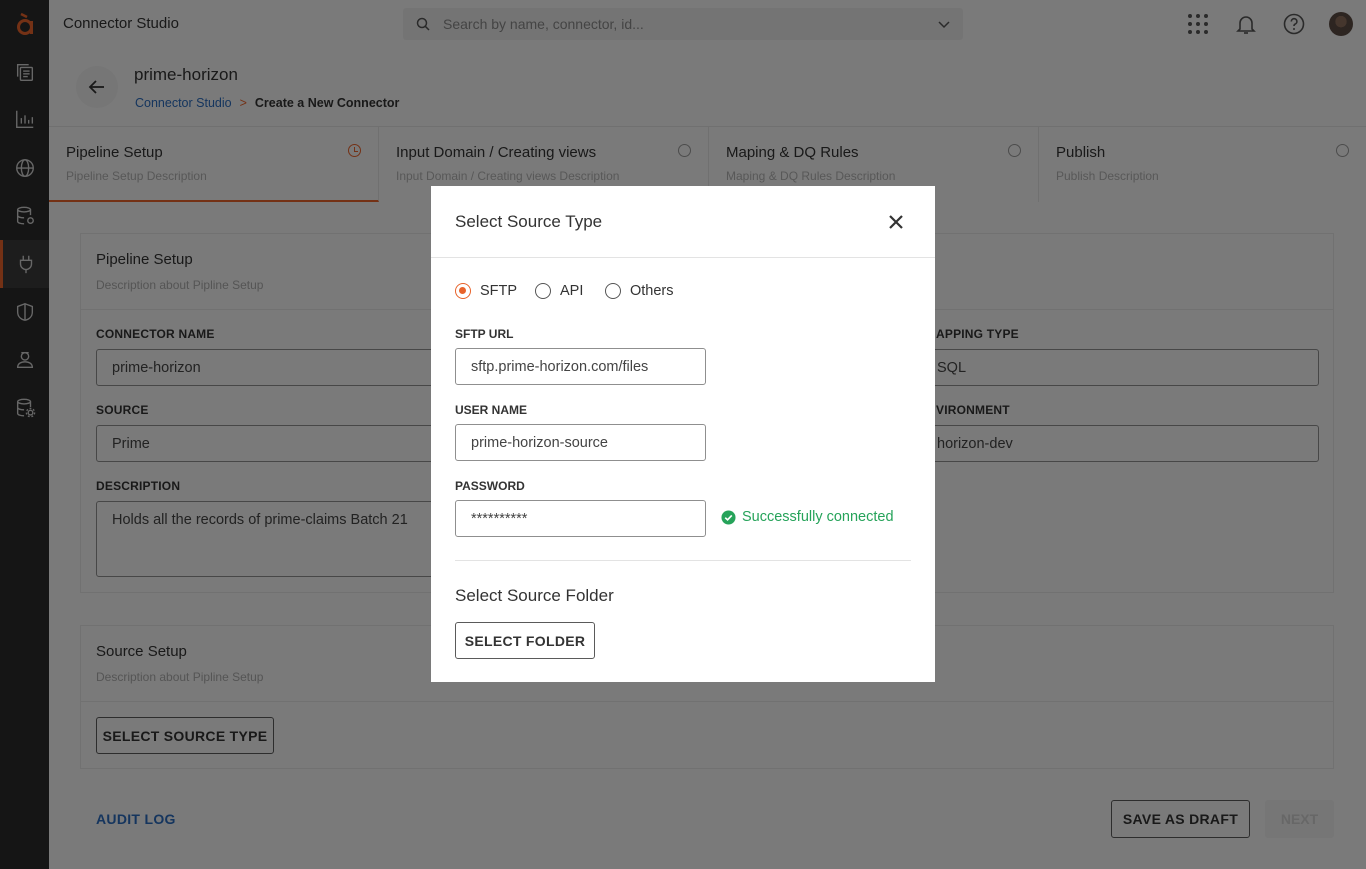 The height and width of the screenshot is (869, 1366). Describe the element at coordinates (896, 222) in the screenshot. I see `close-icon` at that location.